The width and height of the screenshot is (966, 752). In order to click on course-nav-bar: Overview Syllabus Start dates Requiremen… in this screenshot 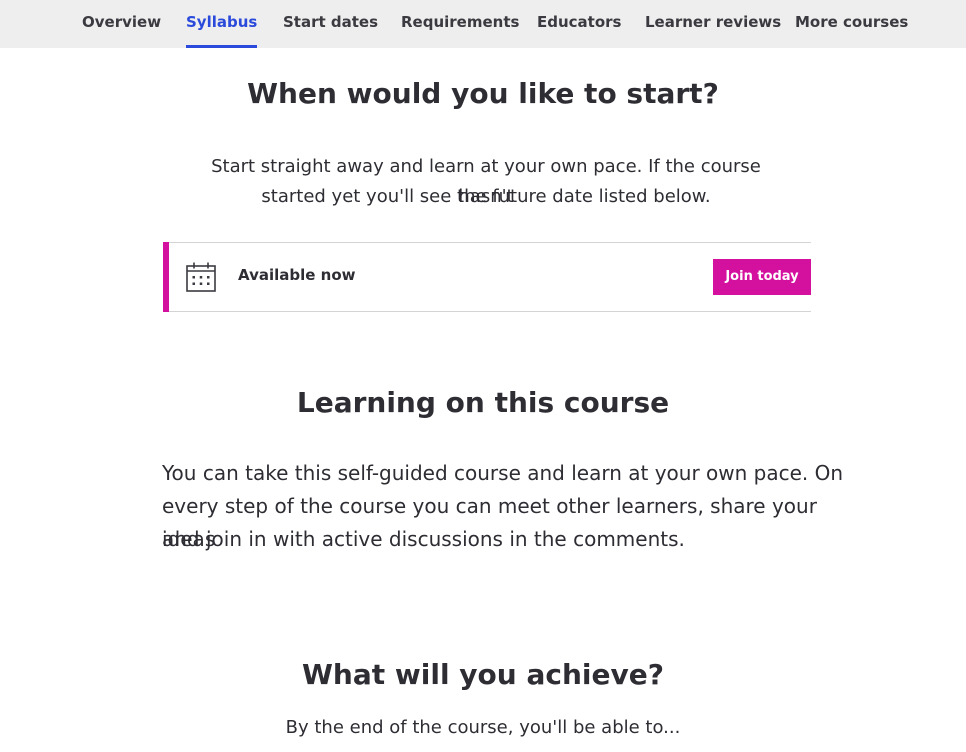, I will do `click(483, 24)`.